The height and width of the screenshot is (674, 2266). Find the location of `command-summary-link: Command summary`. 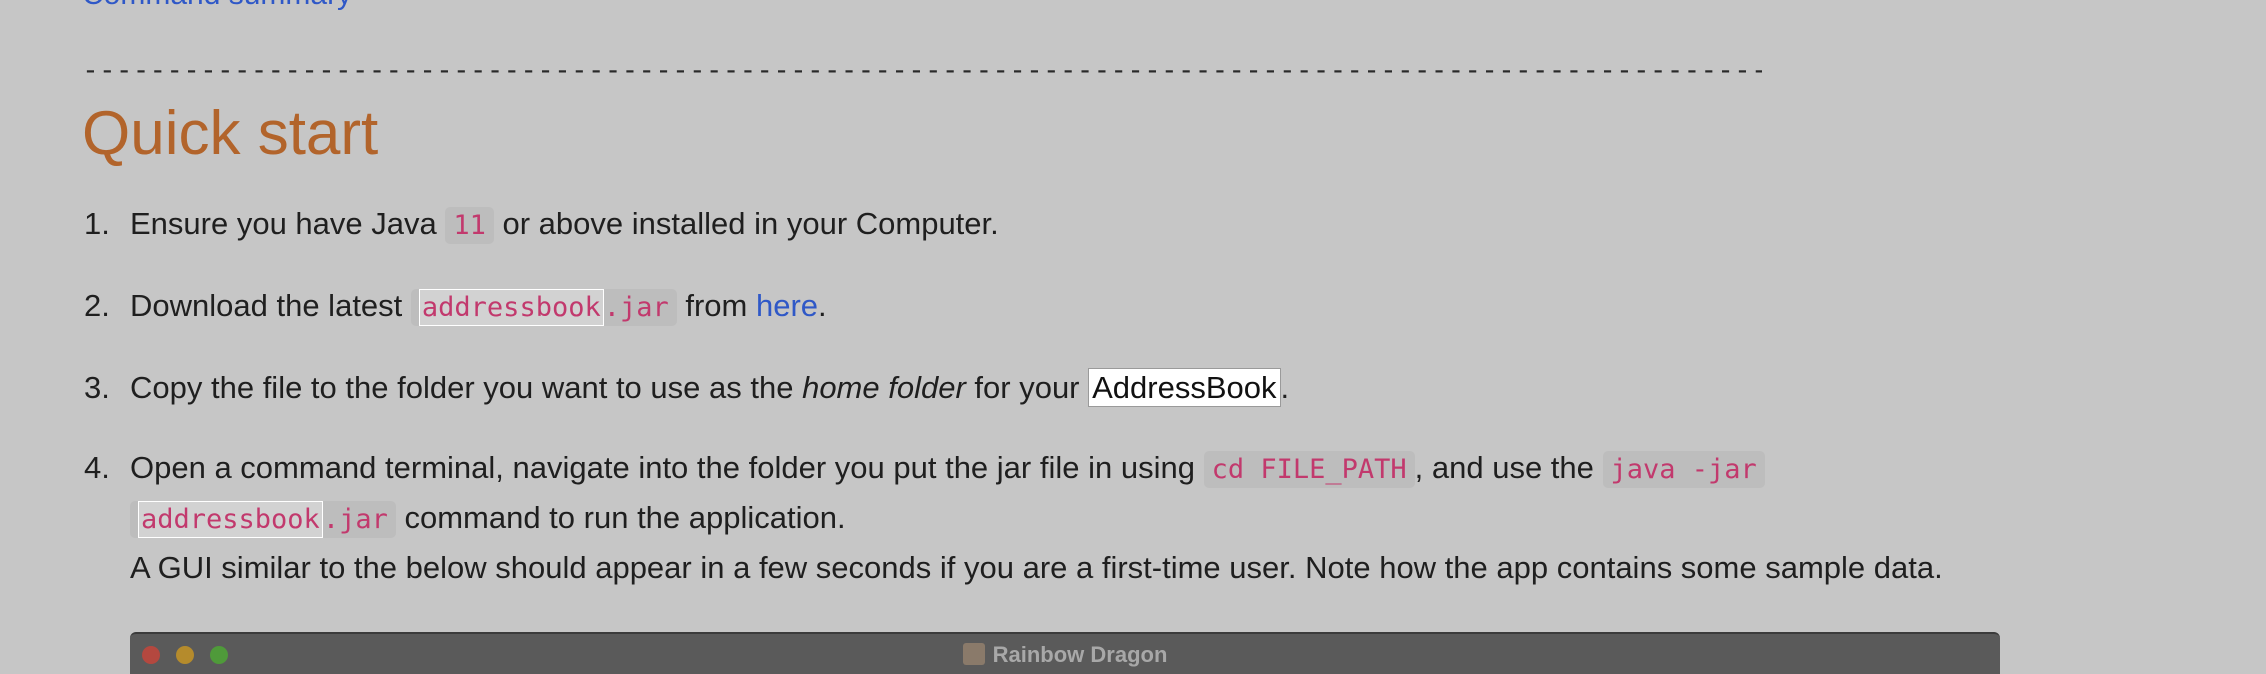

command-summary-link: Command summary is located at coordinates (217, 6).